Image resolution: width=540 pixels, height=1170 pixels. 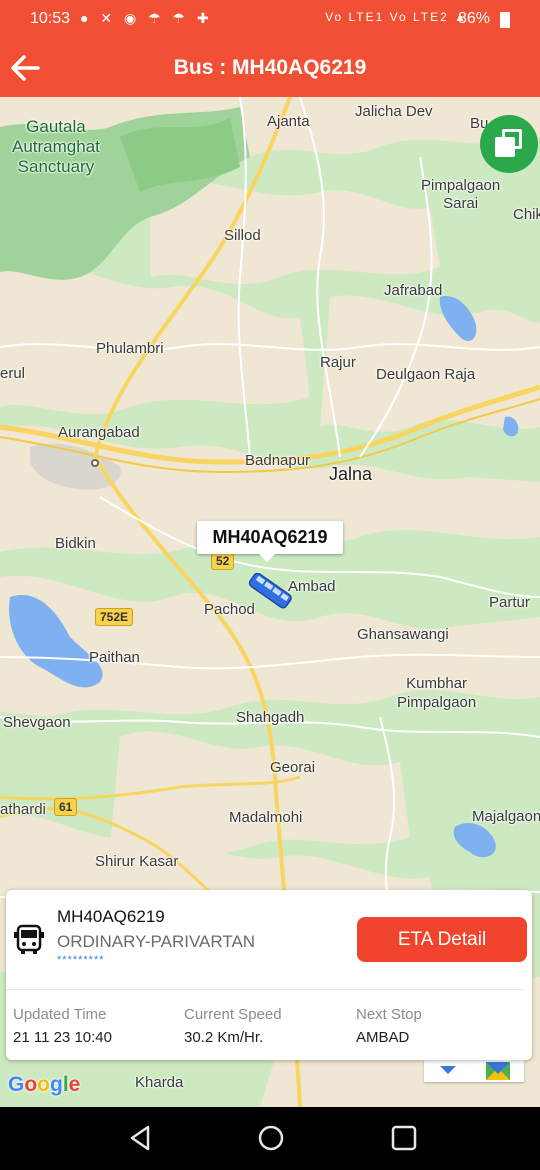 I want to click on bus-icon, so click(x=29, y=940).